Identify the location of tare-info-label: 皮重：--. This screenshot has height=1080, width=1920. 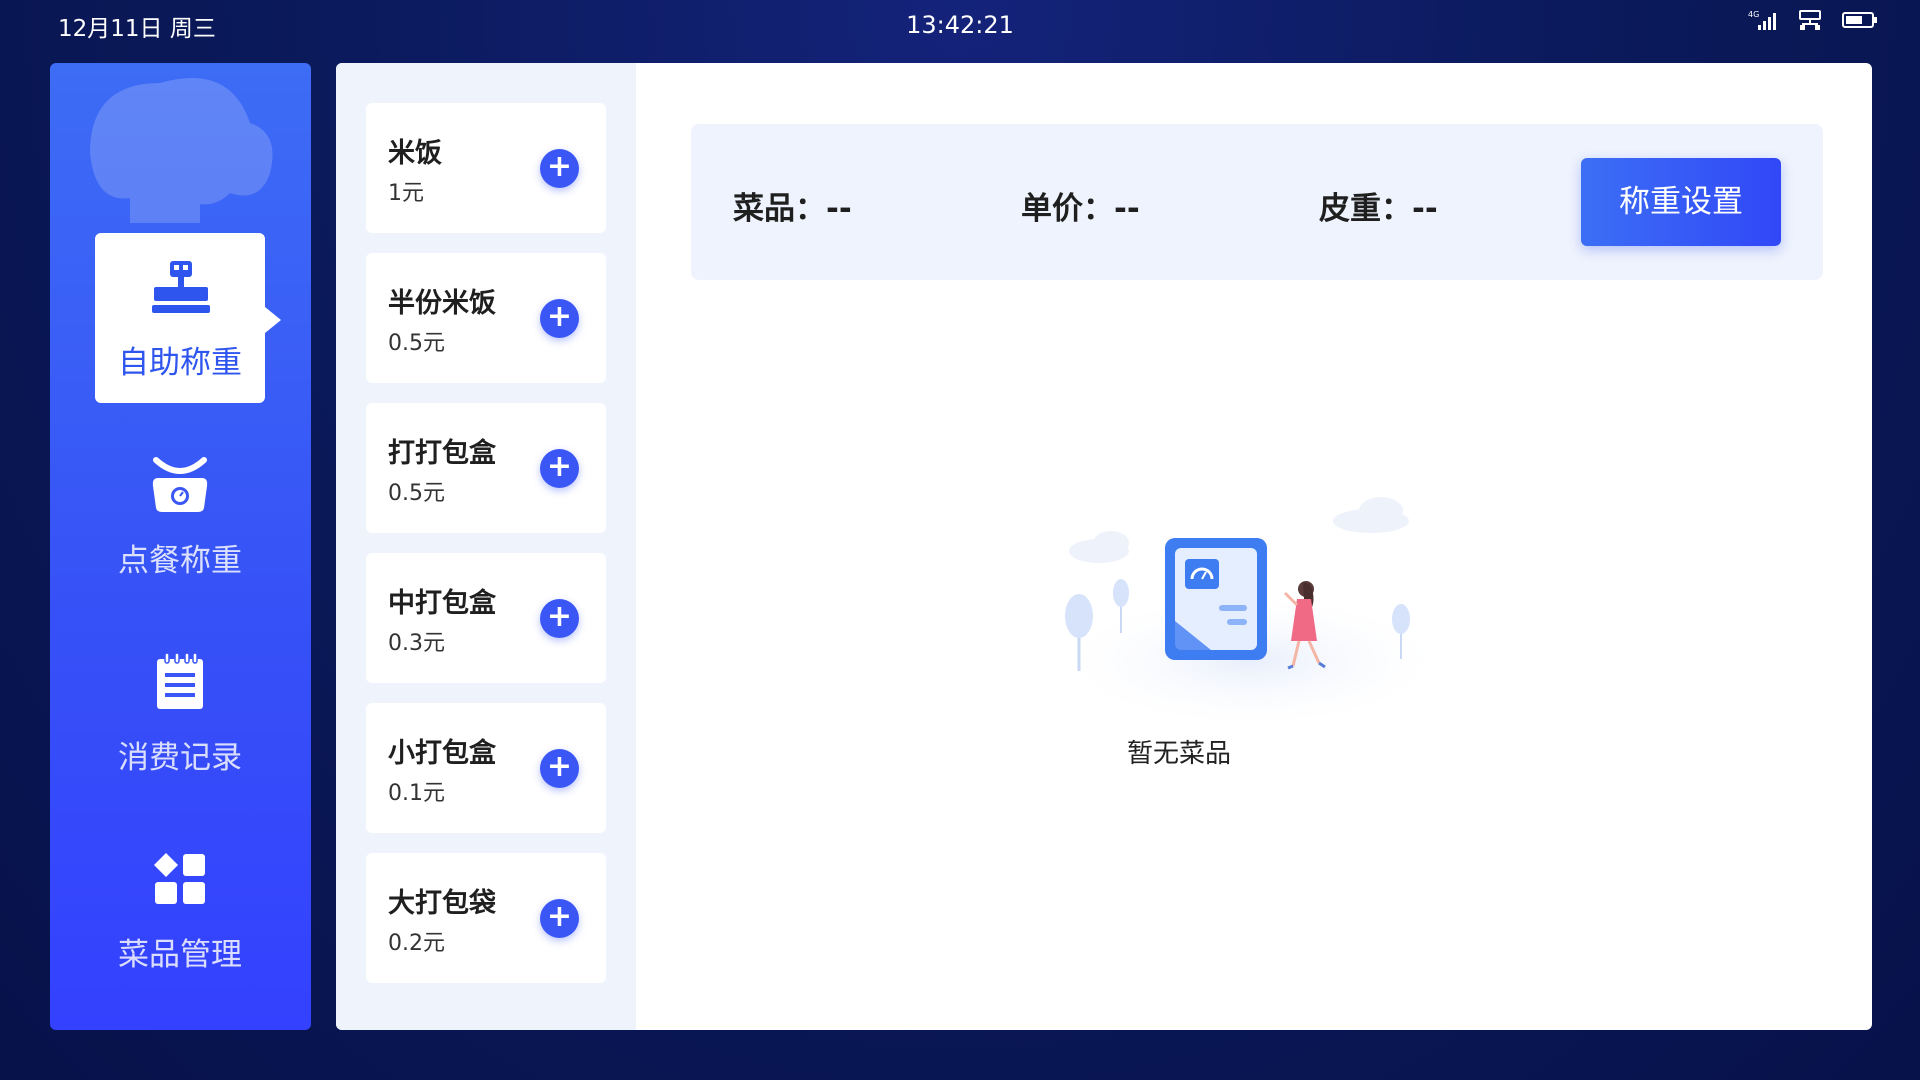
(1378, 209).